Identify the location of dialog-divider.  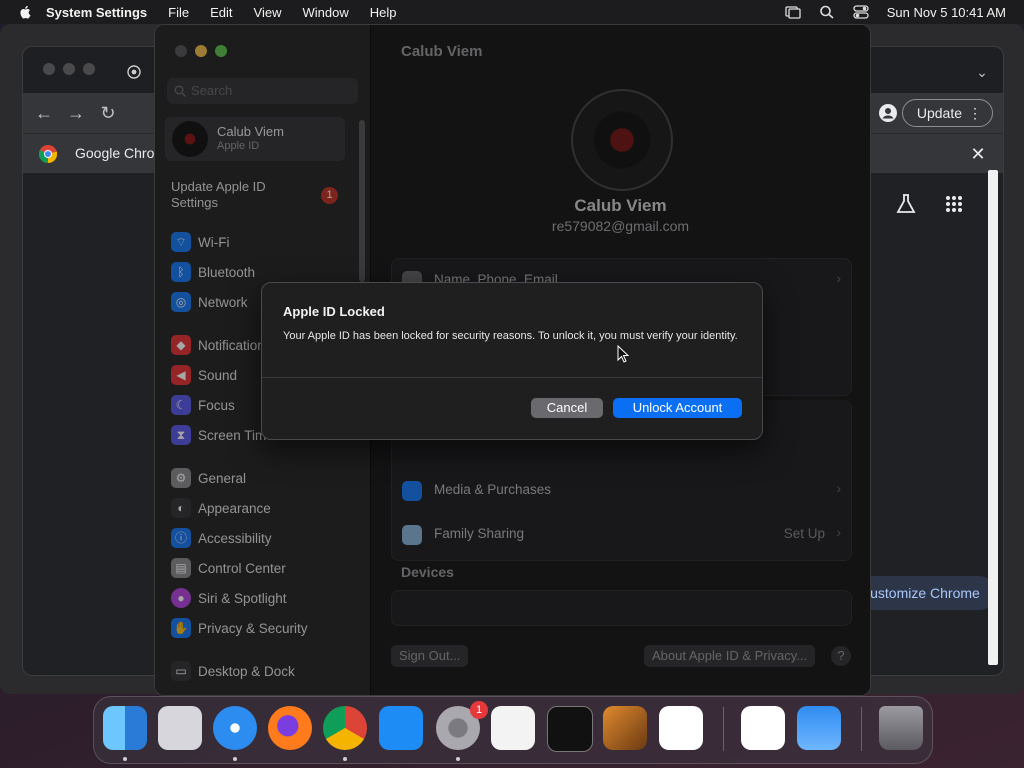
(512, 377).